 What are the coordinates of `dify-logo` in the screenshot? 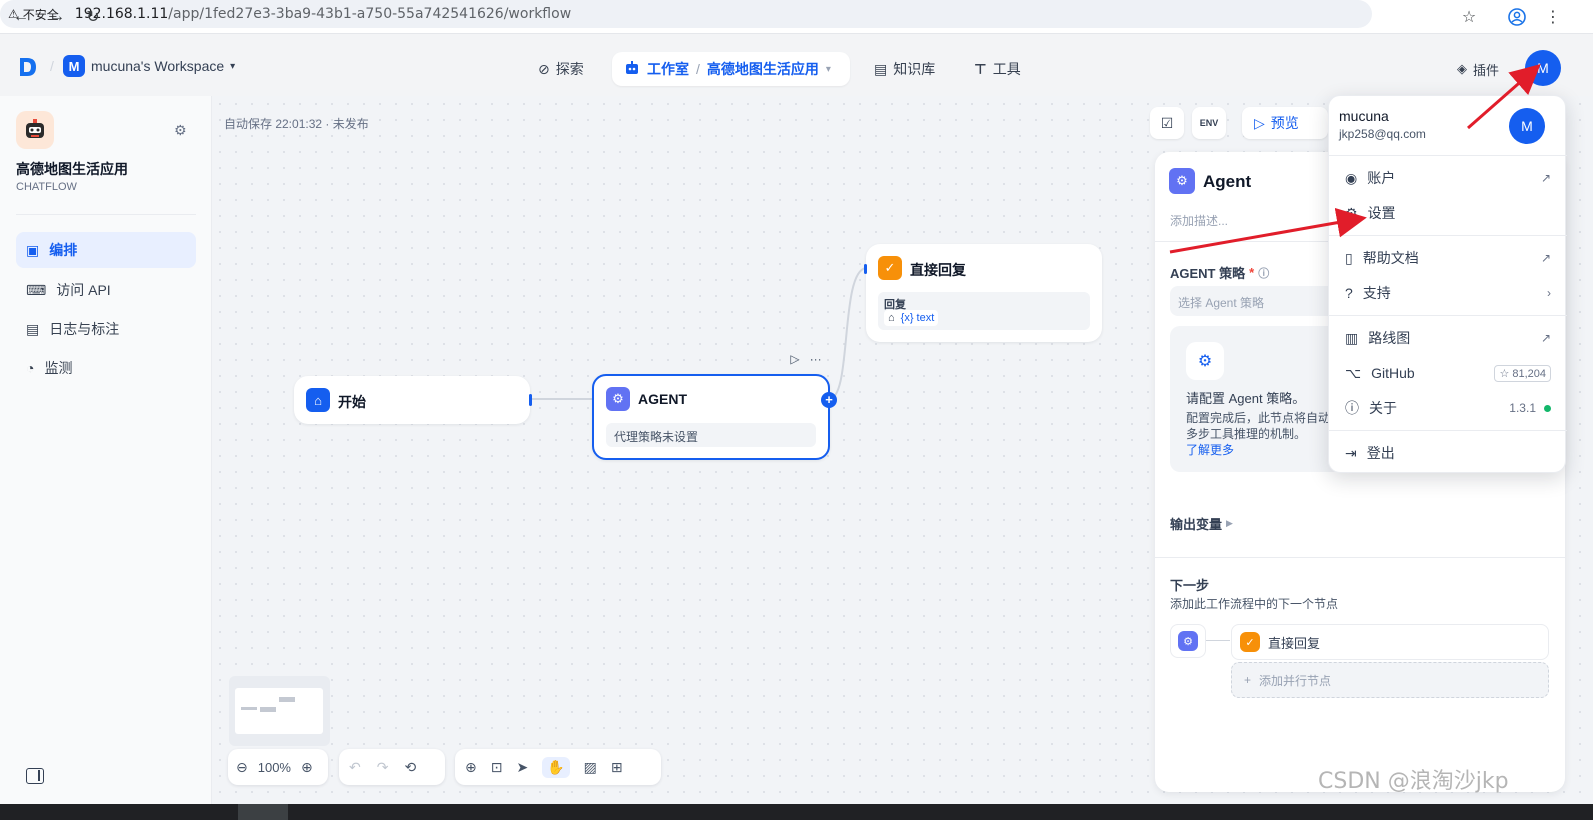 It's located at (28, 67).